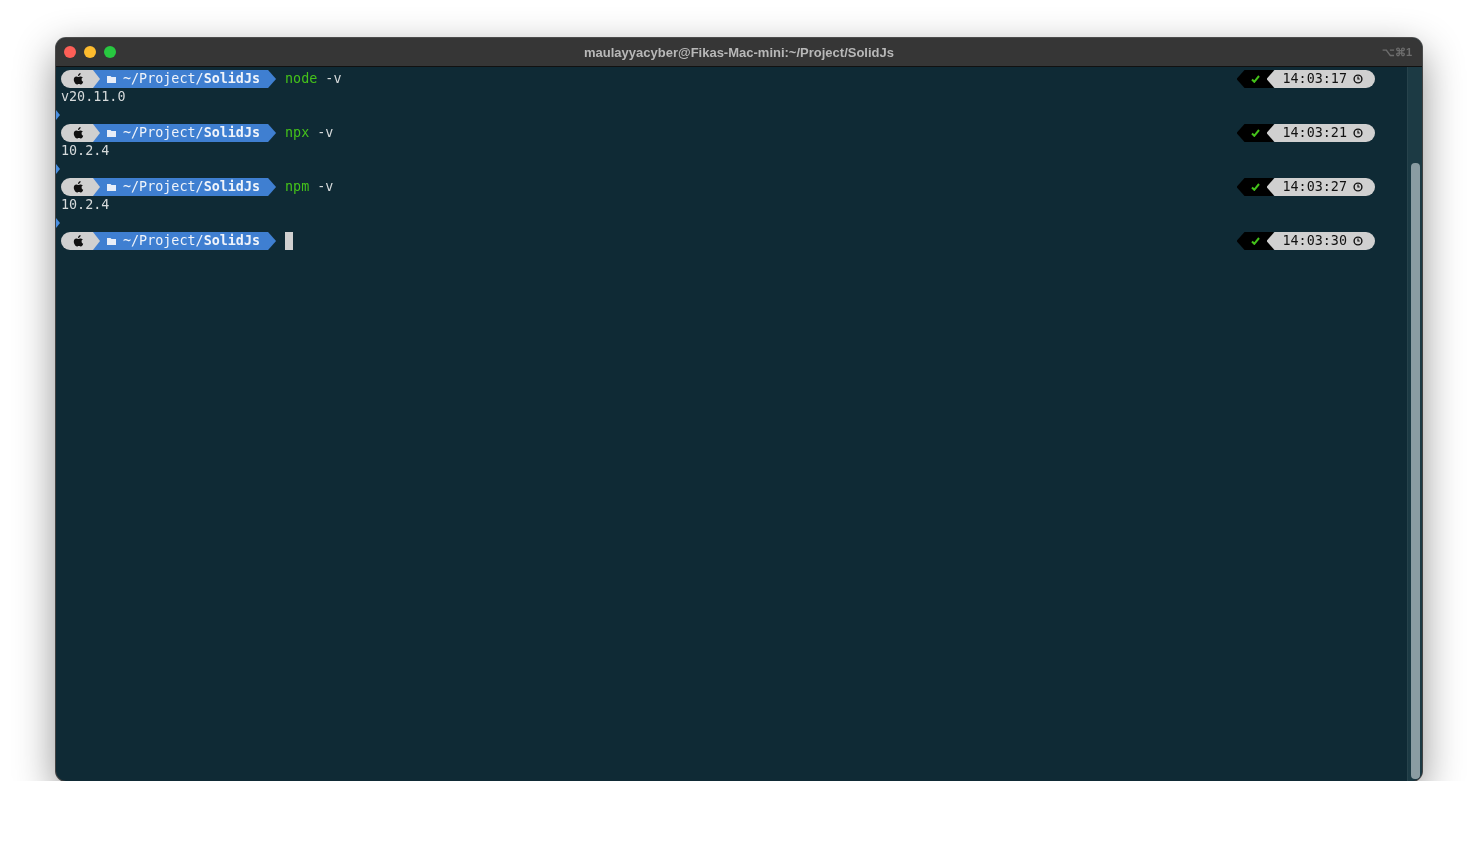 This screenshot has width=1478, height=855. Describe the element at coordinates (313, 79) in the screenshot. I see `command-text: node -v` at that location.